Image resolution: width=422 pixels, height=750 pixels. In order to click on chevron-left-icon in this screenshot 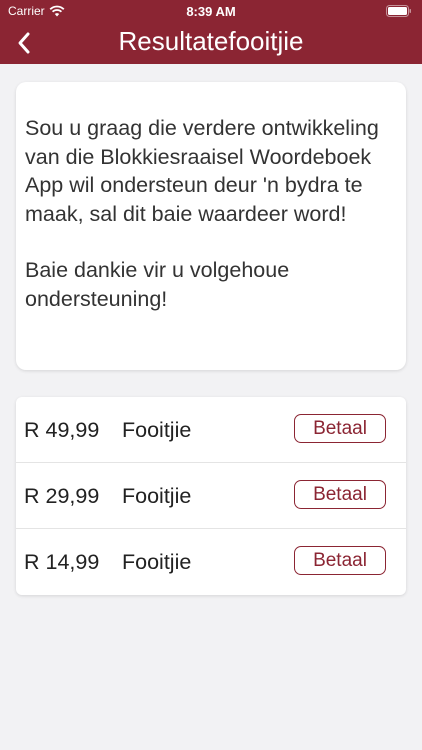, I will do `click(24, 43)`.